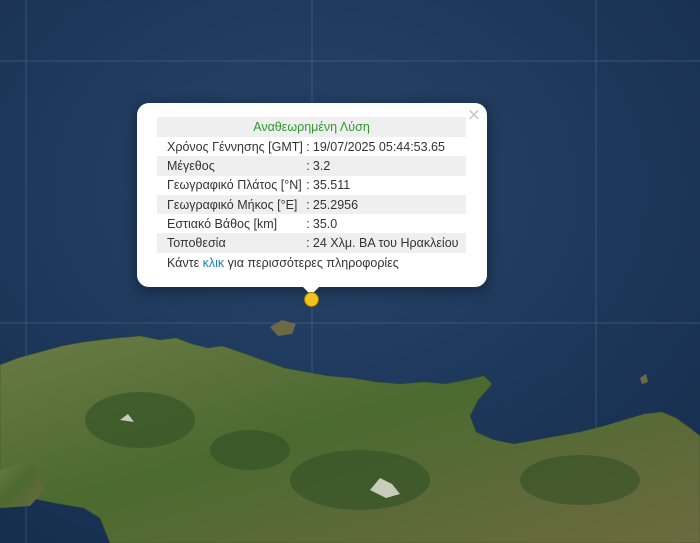 The width and height of the screenshot is (700, 543). Describe the element at coordinates (389, 166) in the screenshot. I see `row-value: 3.2` at that location.